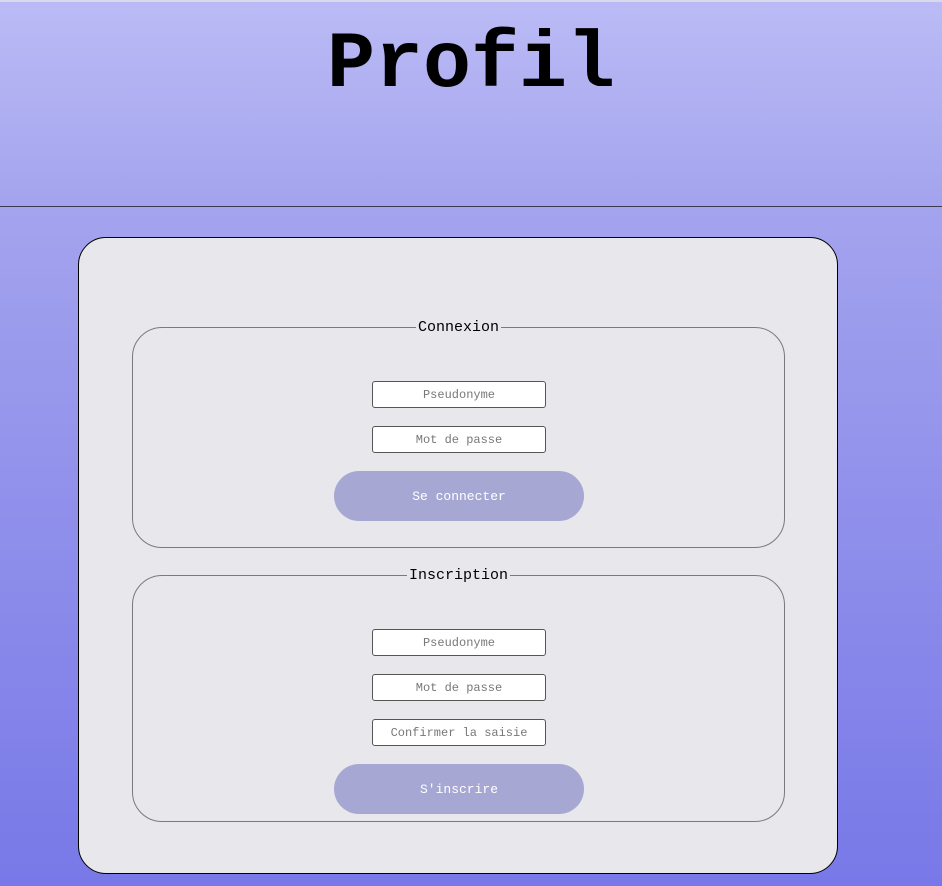  Describe the element at coordinates (459, 642) in the screenshot. I see `signup-username-input` at that location.